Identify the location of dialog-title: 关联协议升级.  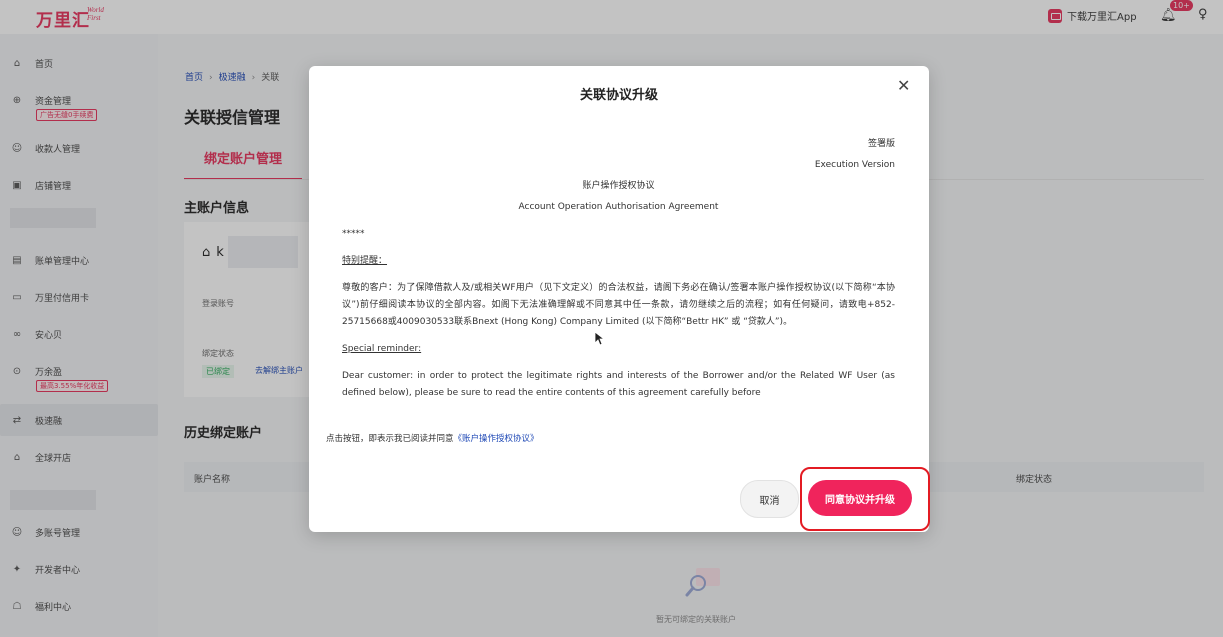
(618, 95).